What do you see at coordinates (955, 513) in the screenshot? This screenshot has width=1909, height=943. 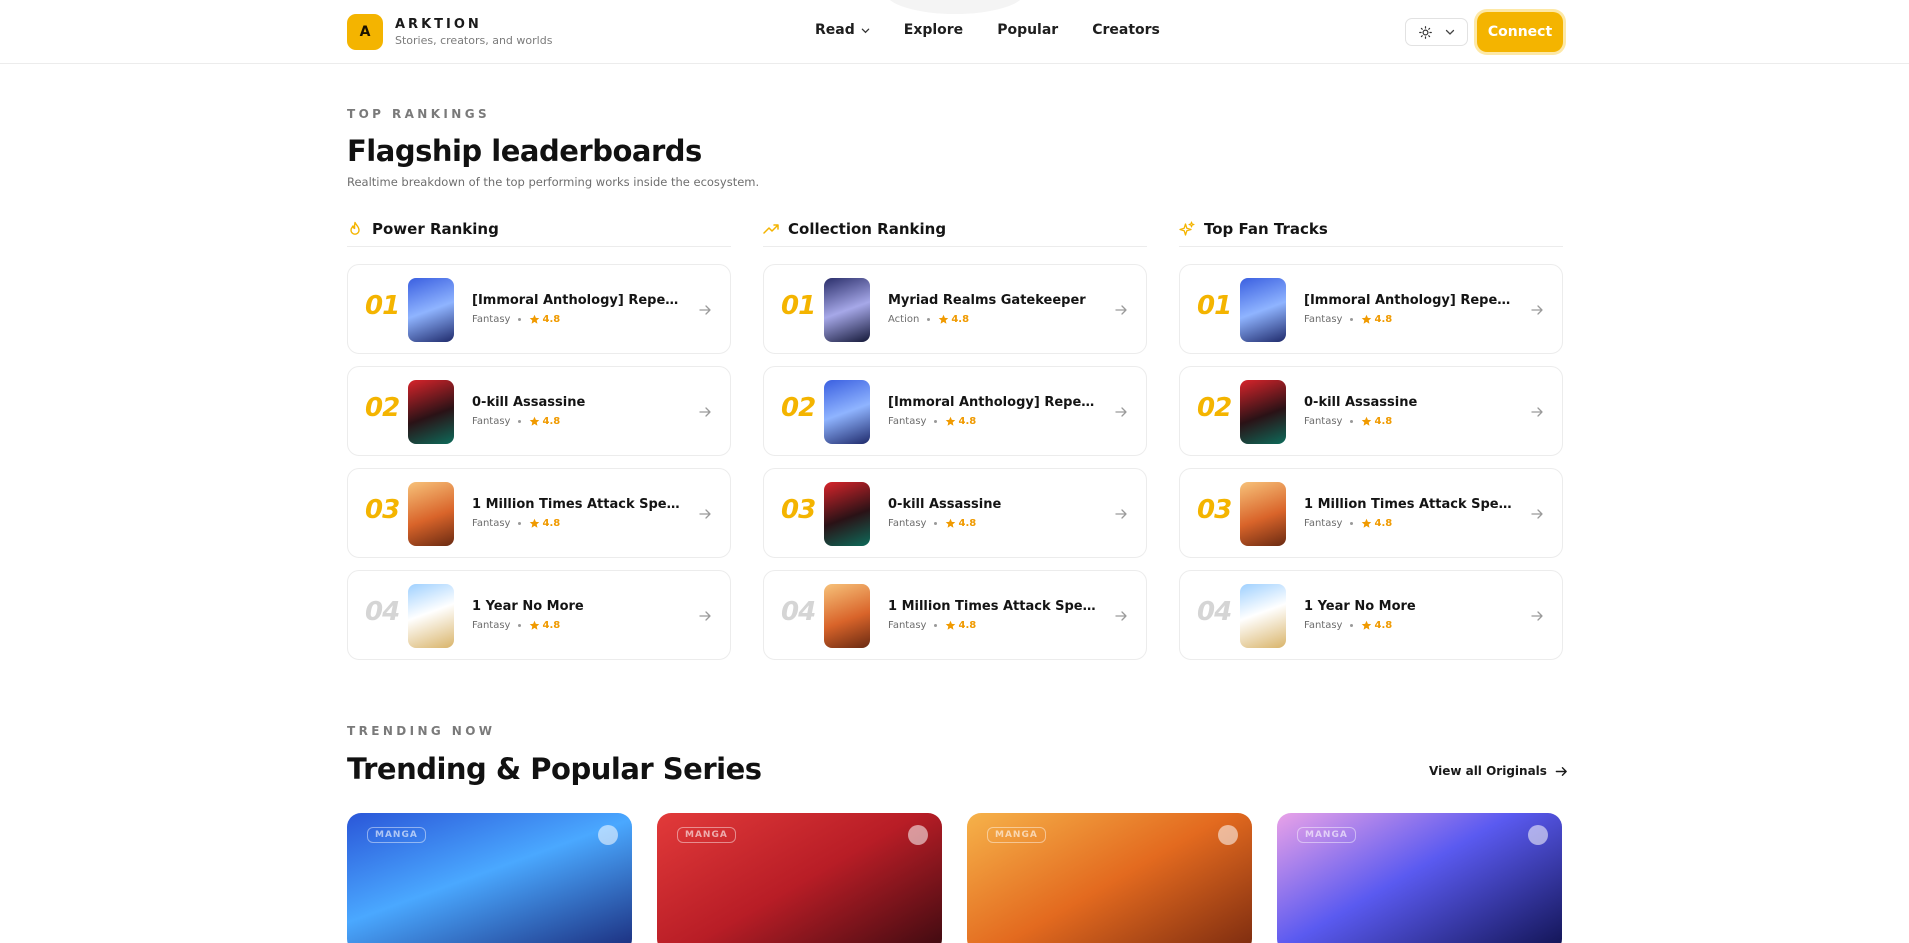 I see `ranking-card: 03 0-kill Assassine Fantasy 4.8` at bounding box center [955, 513].